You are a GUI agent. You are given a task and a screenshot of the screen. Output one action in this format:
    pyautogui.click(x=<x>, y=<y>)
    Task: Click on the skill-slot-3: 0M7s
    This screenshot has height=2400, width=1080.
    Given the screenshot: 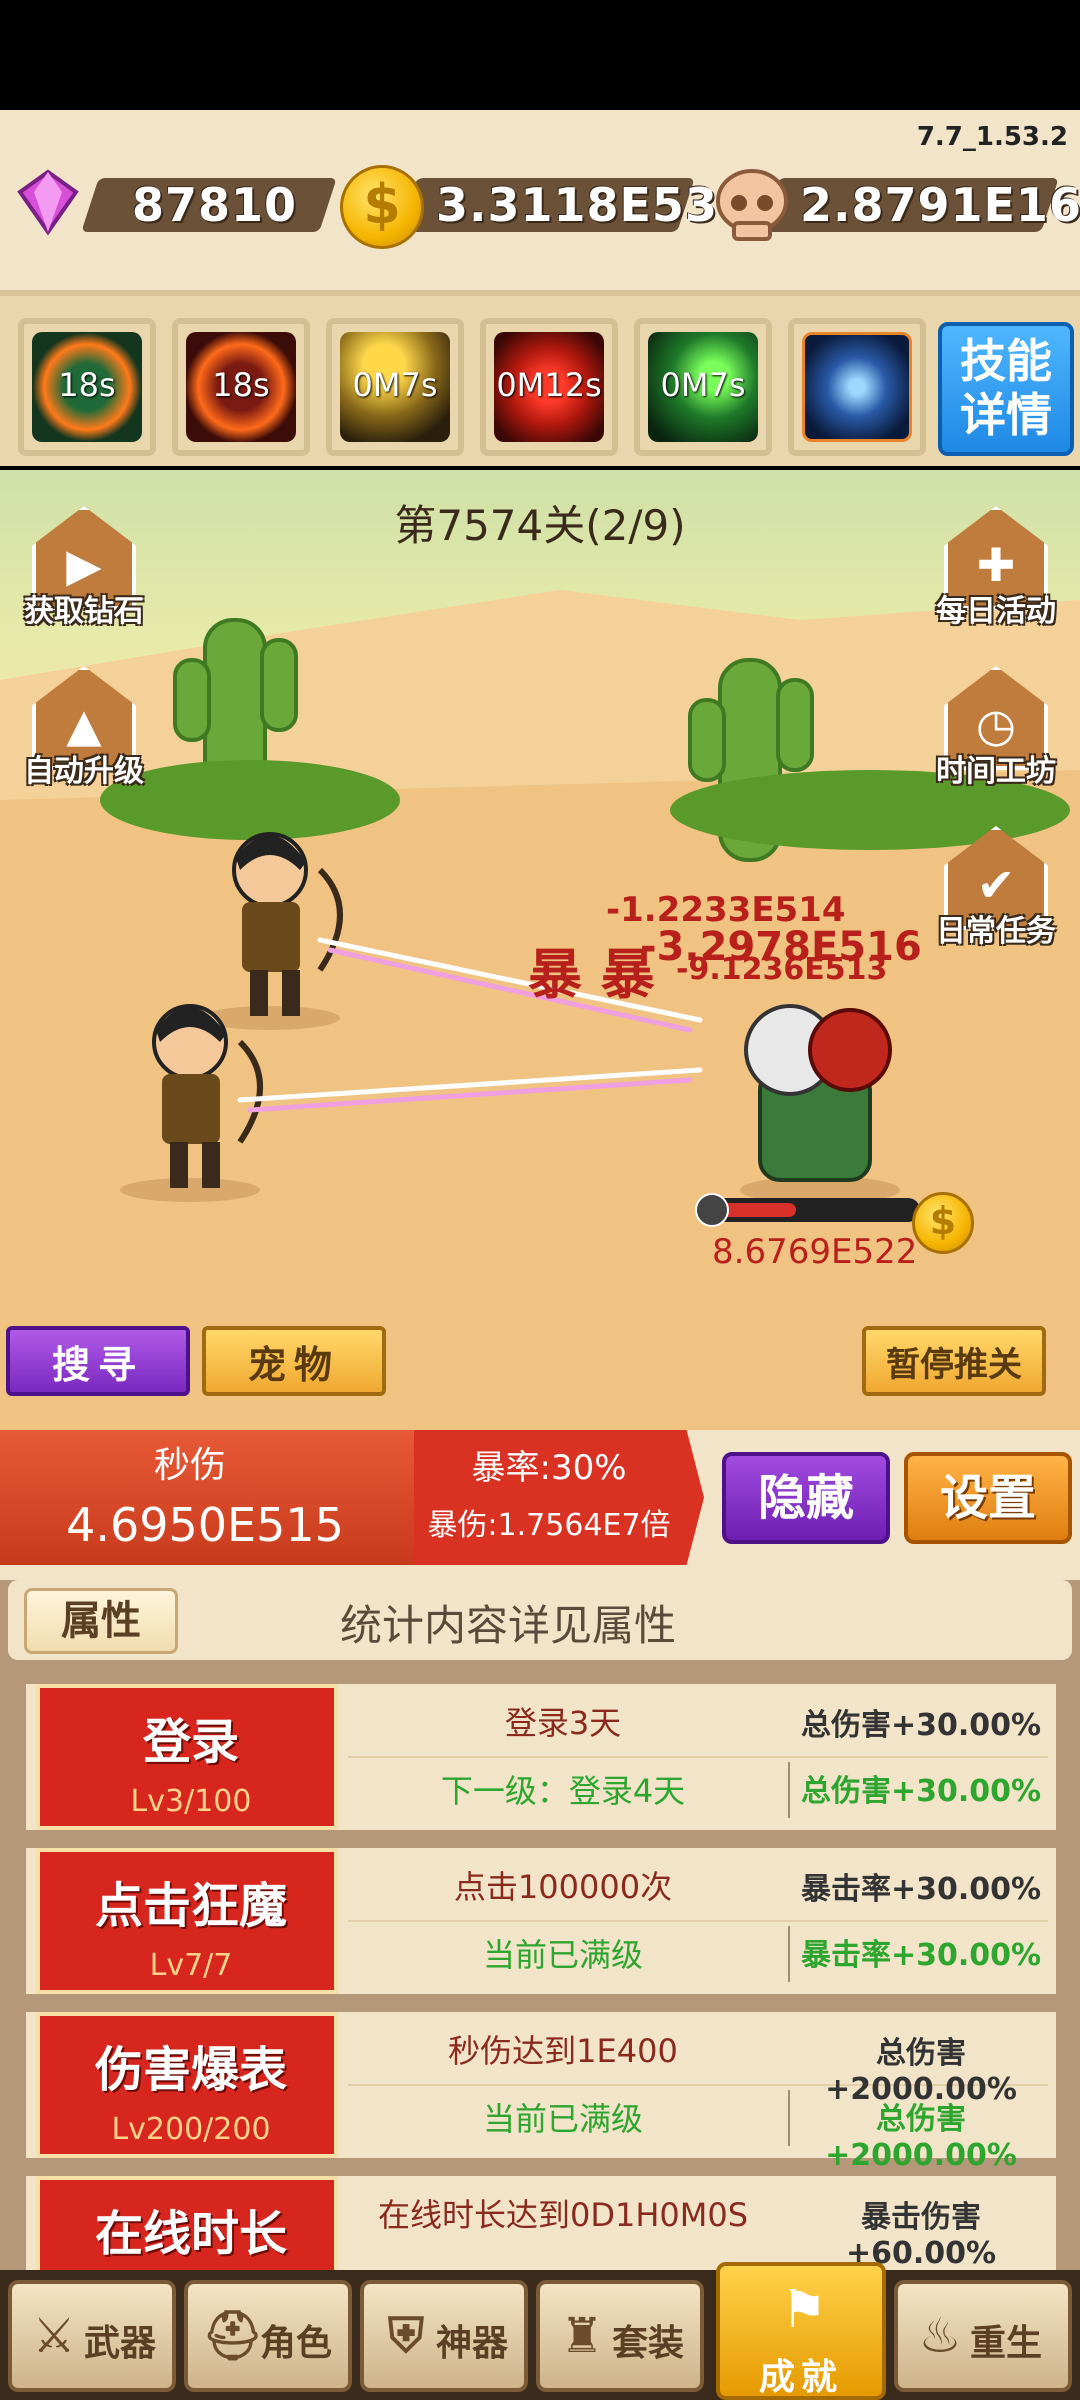 What is the action you would take?
    pyautogui.click(x=395, y=387)
    